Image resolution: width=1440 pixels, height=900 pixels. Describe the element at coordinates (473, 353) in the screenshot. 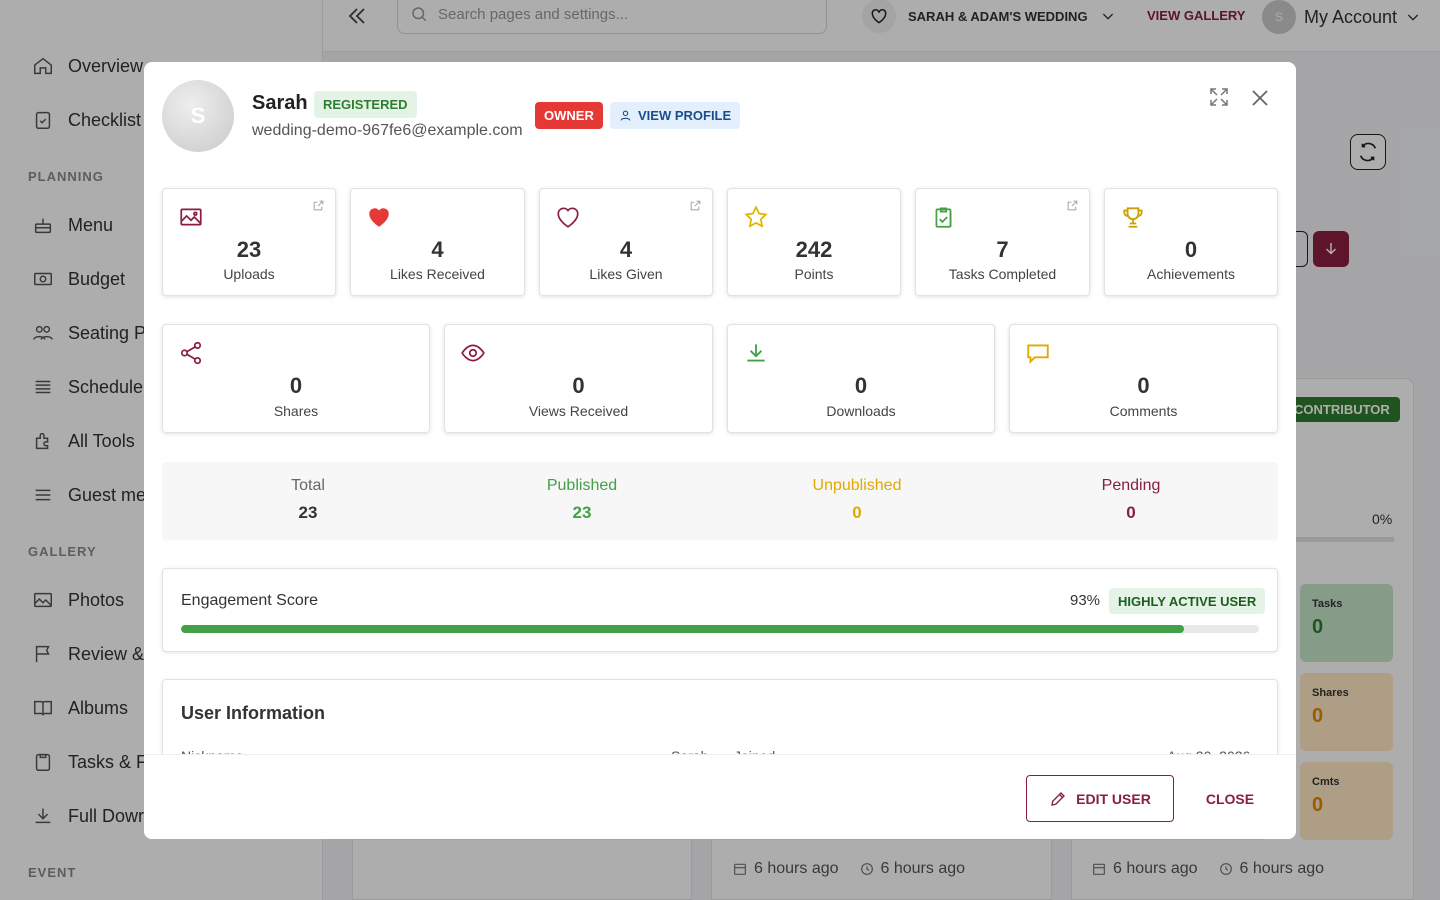

I see `eye-icon` at that location.